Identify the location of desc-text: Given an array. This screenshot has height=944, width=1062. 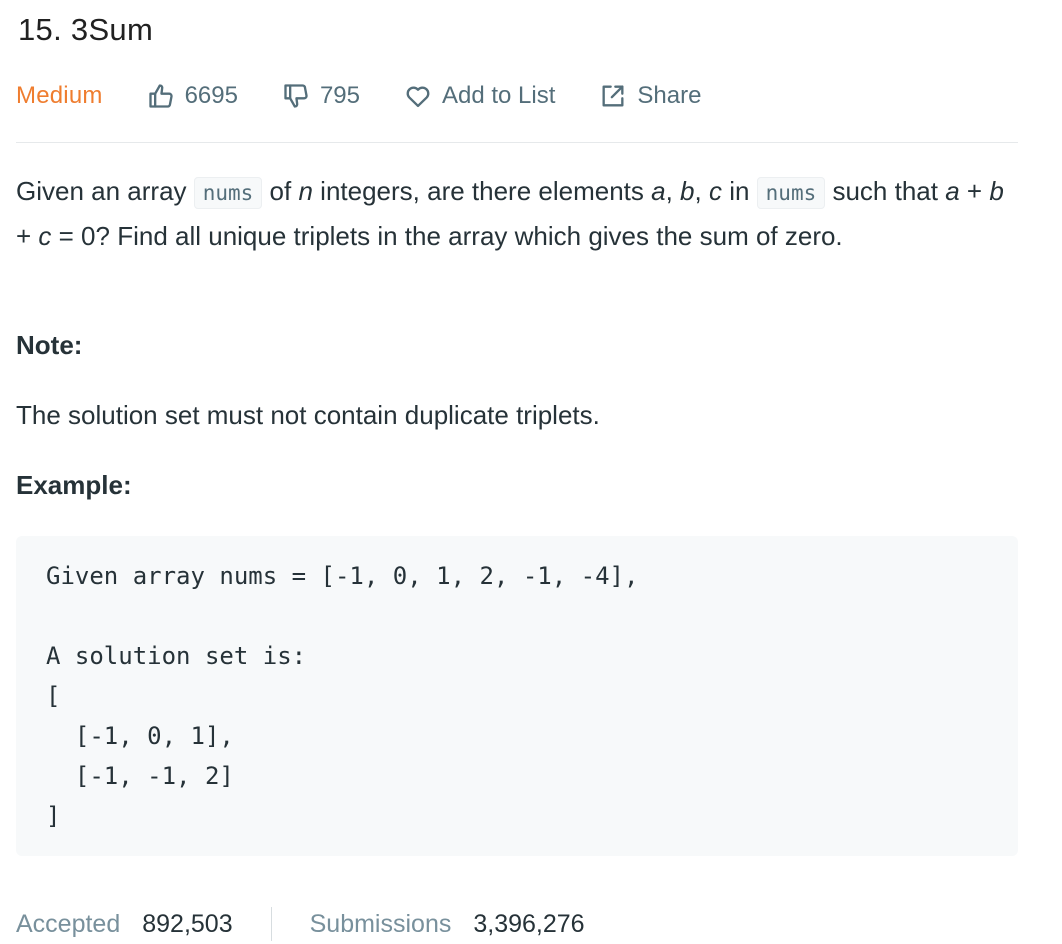
(105, 191).